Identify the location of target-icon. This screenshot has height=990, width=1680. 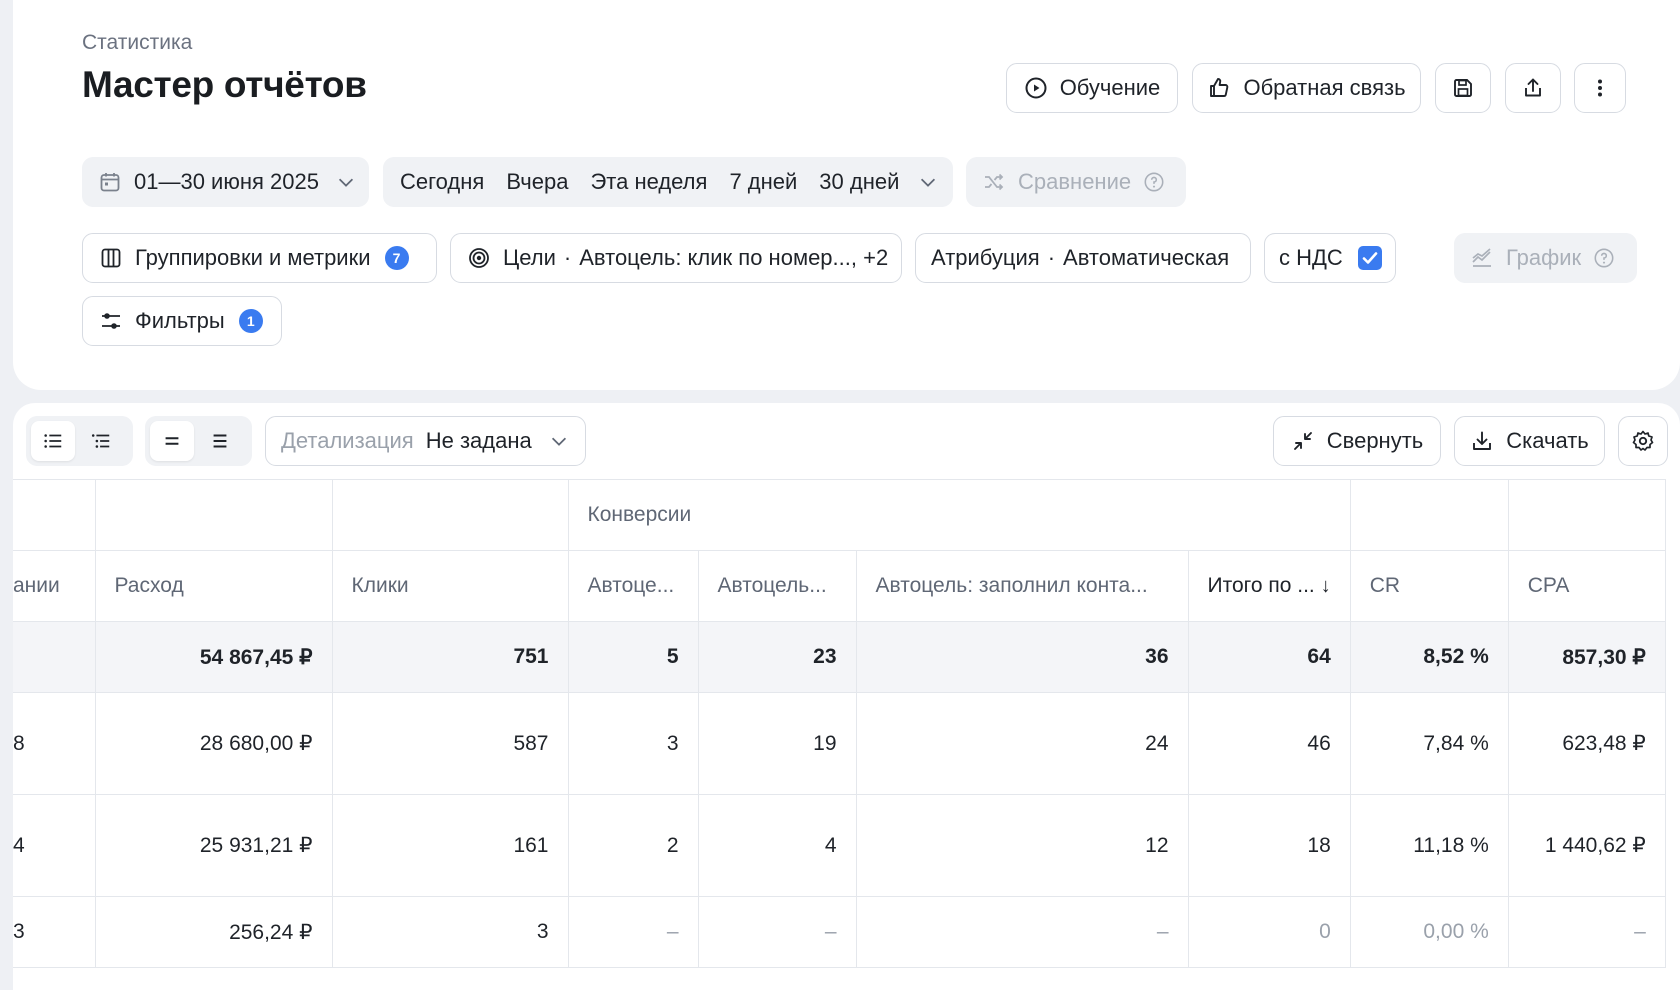
(479, 258).